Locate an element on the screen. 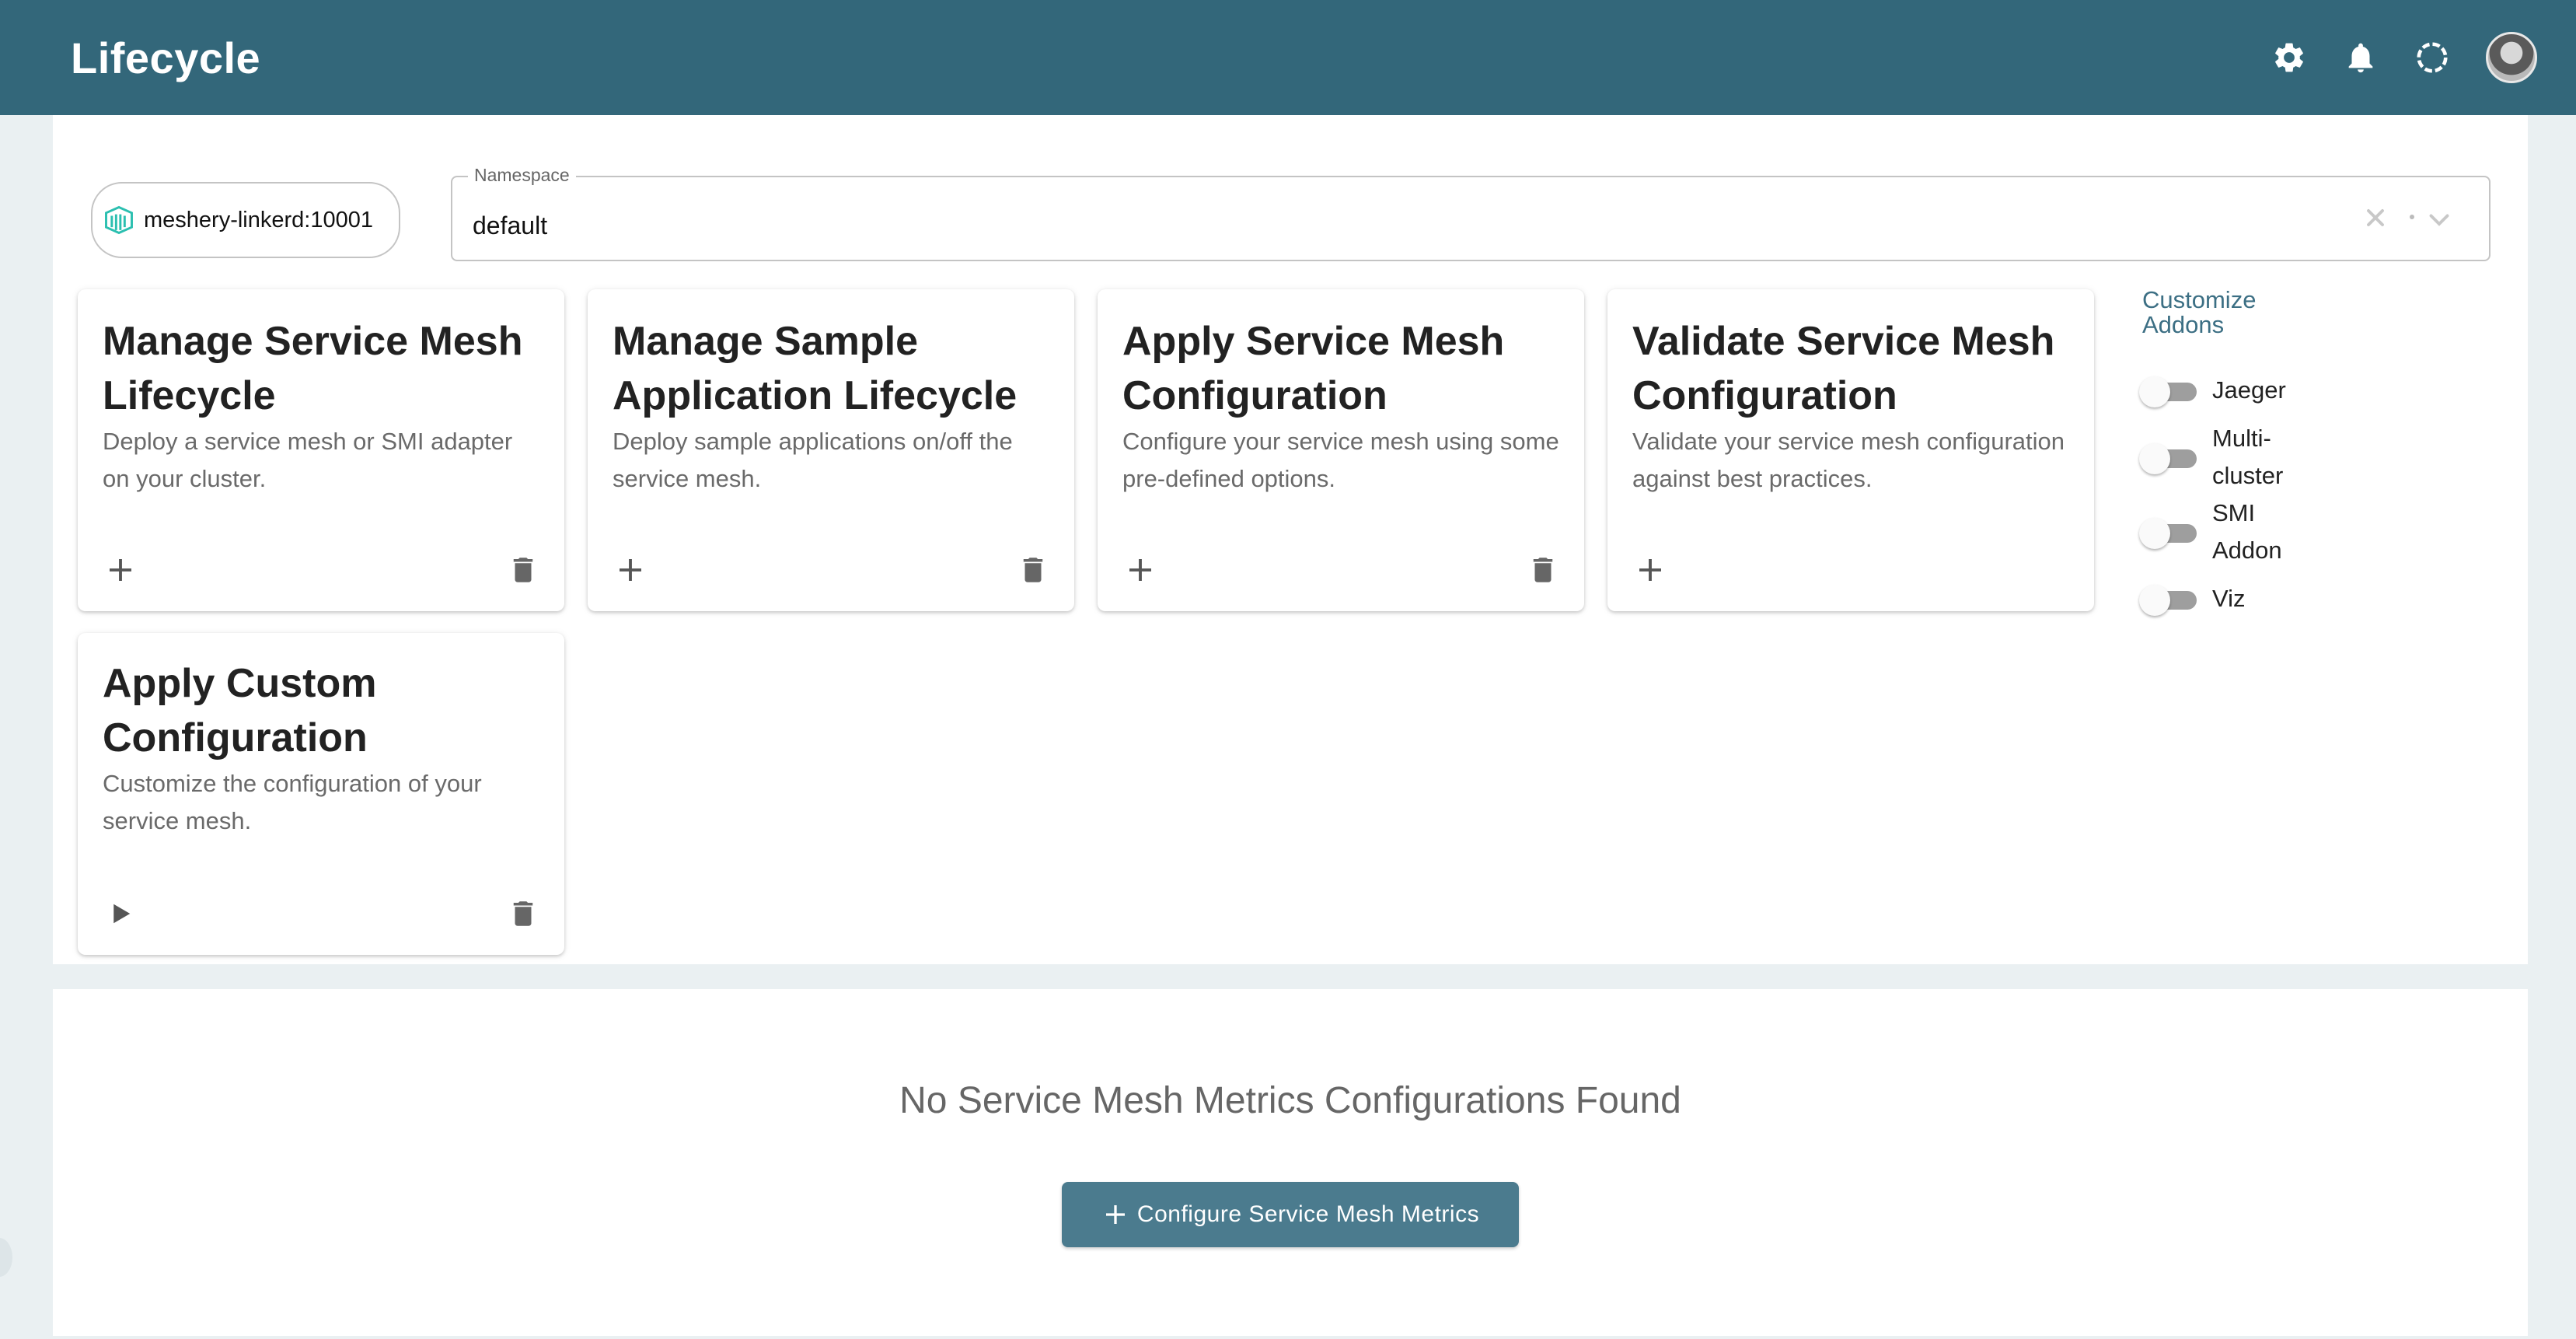 The height and width of the screenshot is (1339, 2576). page-title: Lifecycle is located at coordinates (166, 58).